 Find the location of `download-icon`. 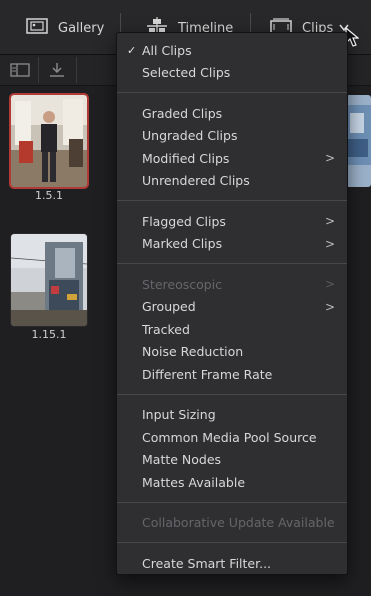

download-icon is located at coordinates (57, 70).